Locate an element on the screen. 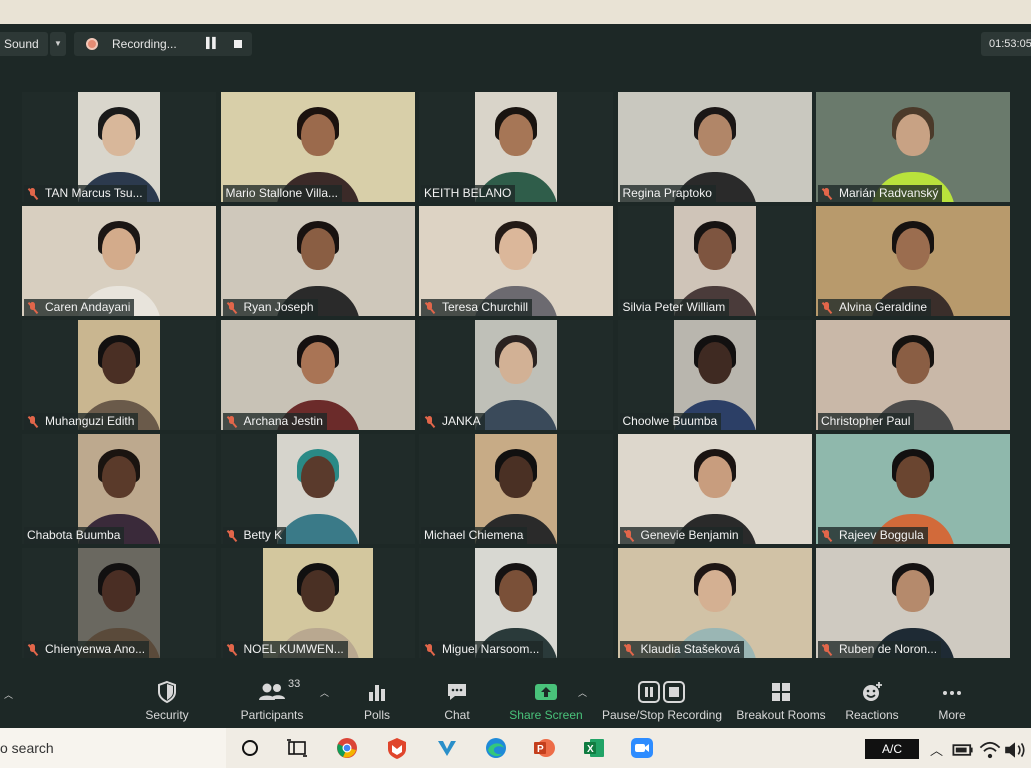 The width and height of the screenshot is (1031, 768). participant-tile: Genevie Benjamin is located at coordinates (714, 489).